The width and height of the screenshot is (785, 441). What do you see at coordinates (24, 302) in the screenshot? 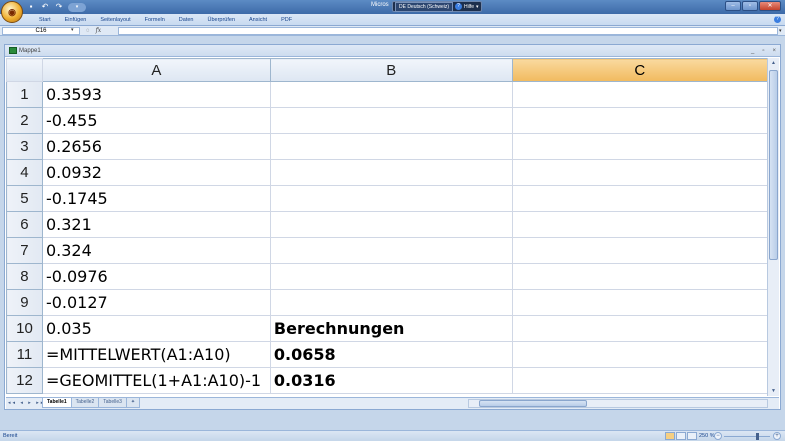
I see `row-header: 9` at bounding box center [24, 302].